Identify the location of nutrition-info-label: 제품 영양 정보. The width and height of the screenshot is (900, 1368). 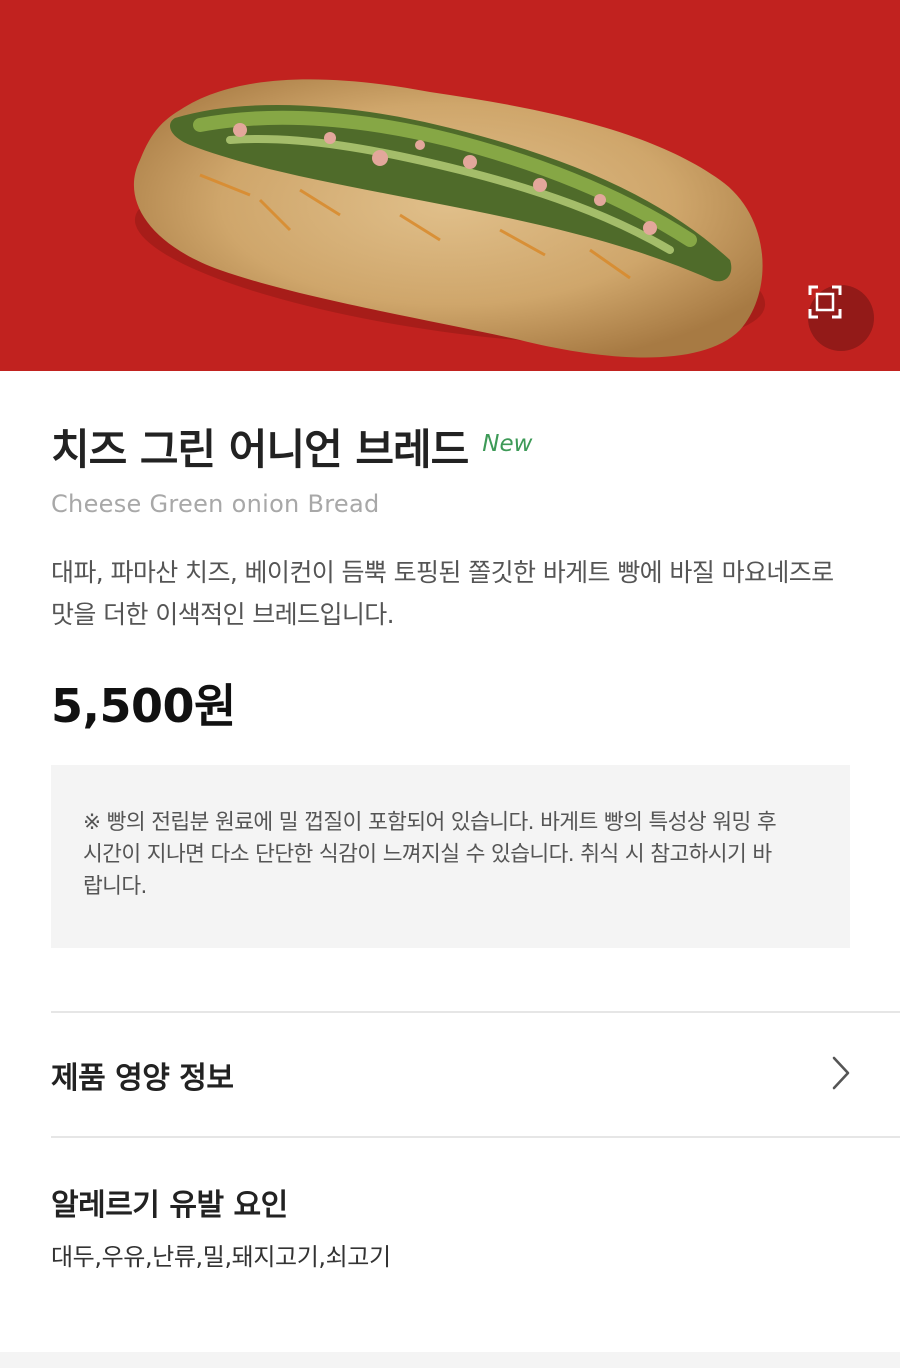
(142, 1078).